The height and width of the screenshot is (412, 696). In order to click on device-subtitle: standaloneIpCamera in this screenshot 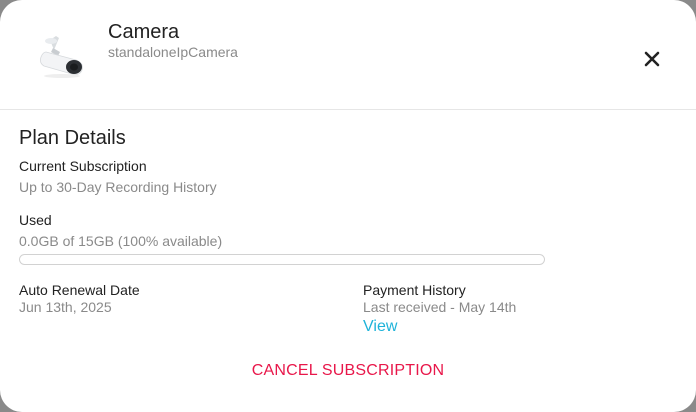, I will do `click(173, 52)`.